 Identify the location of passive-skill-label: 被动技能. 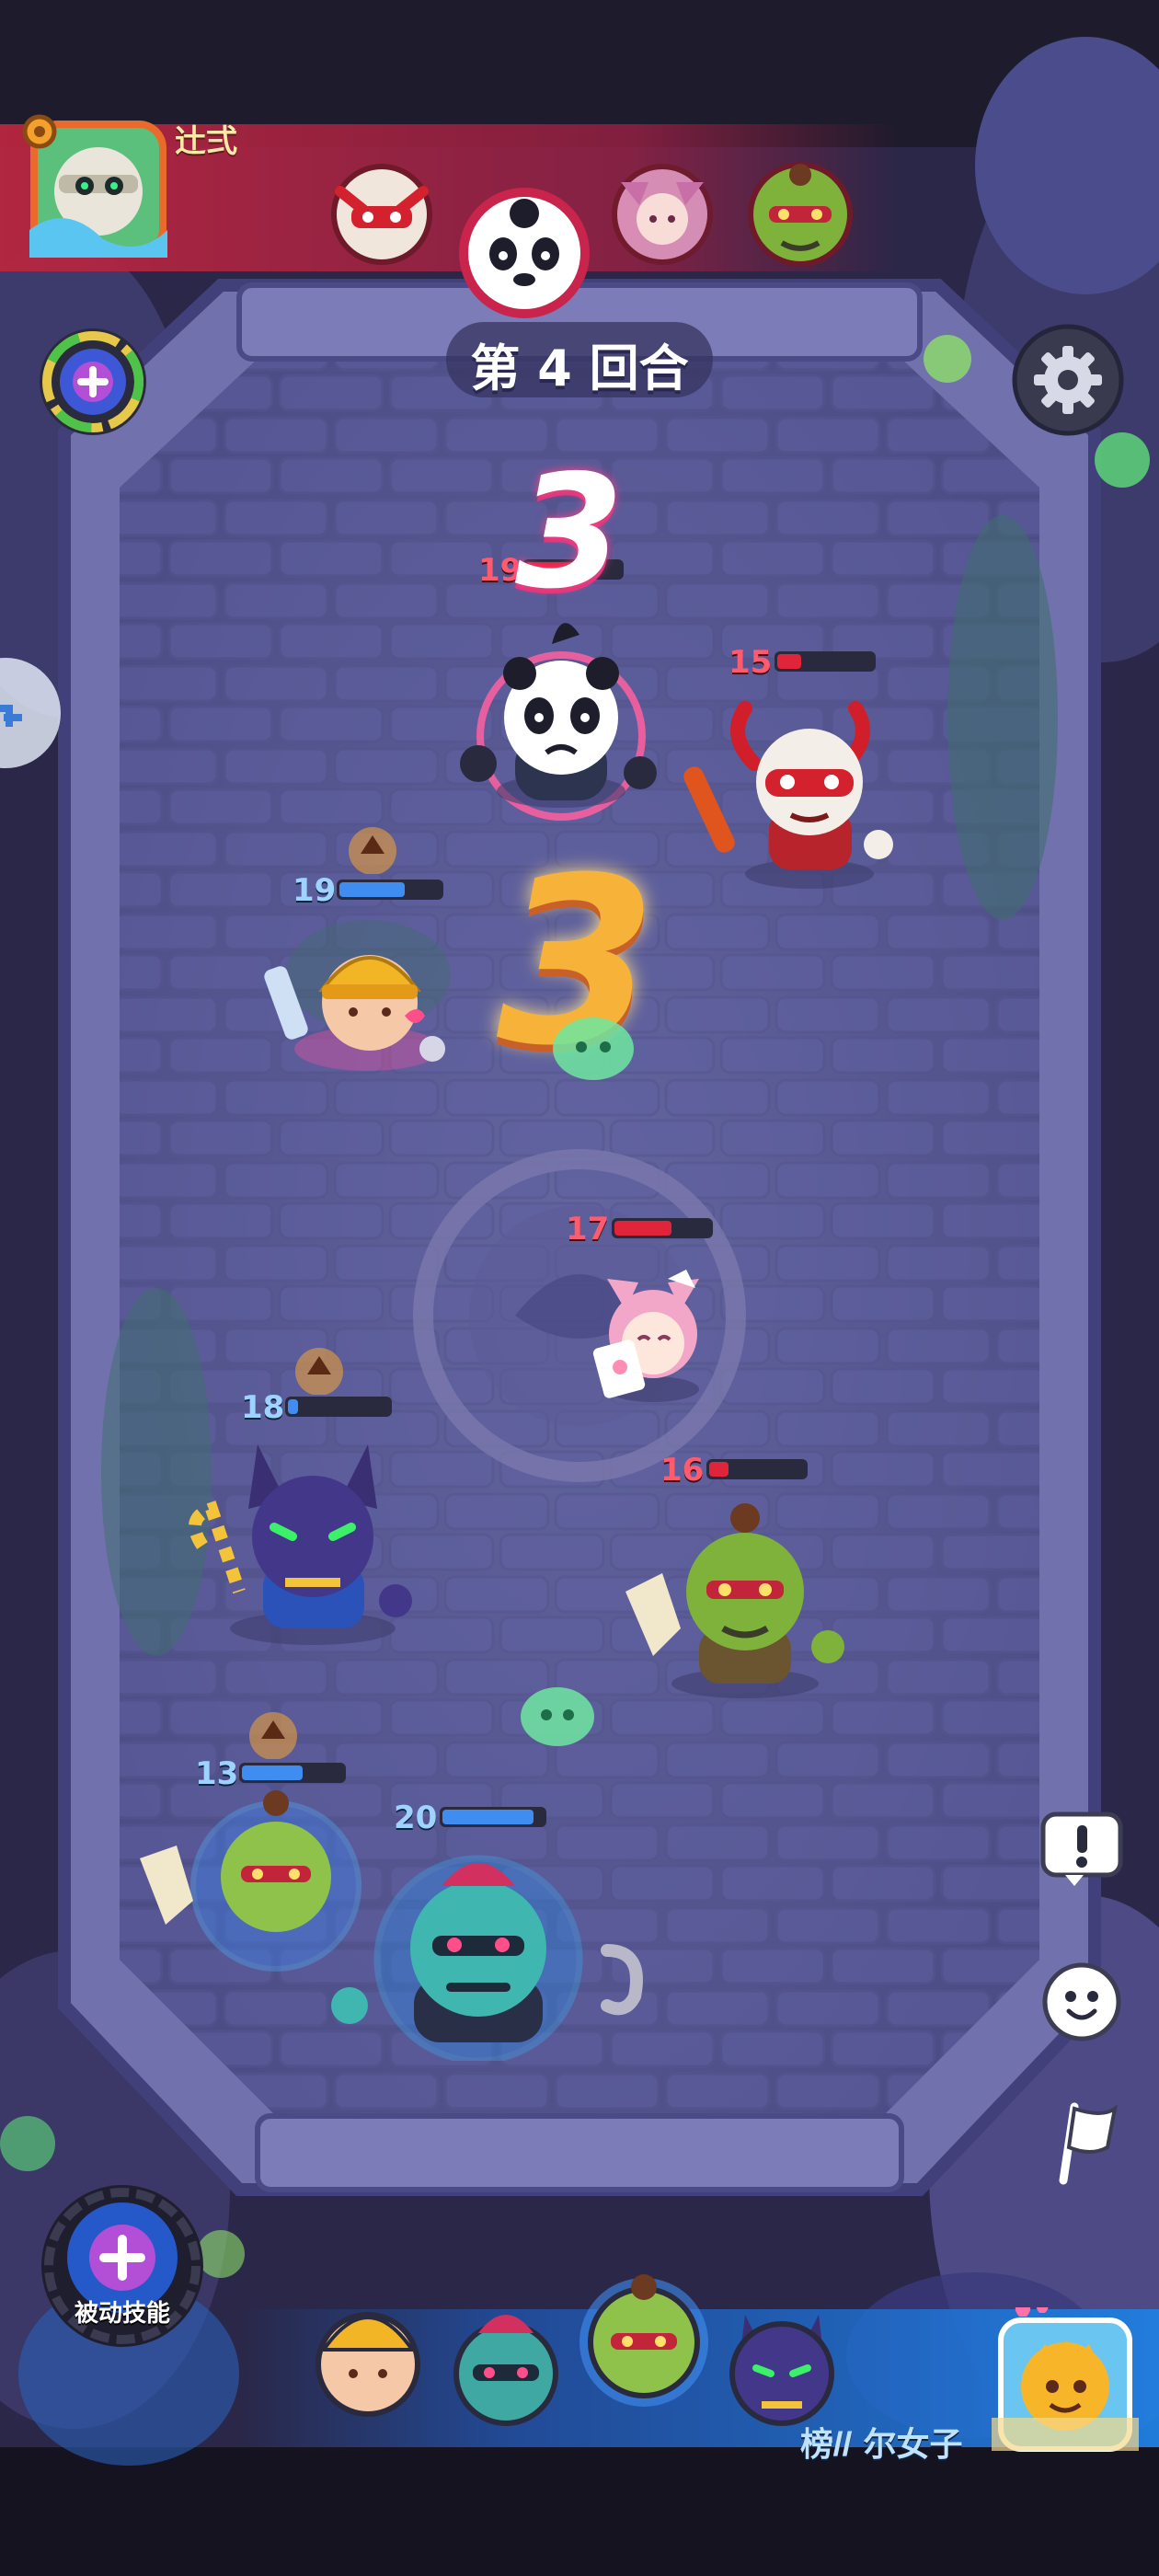
(122, 2314).